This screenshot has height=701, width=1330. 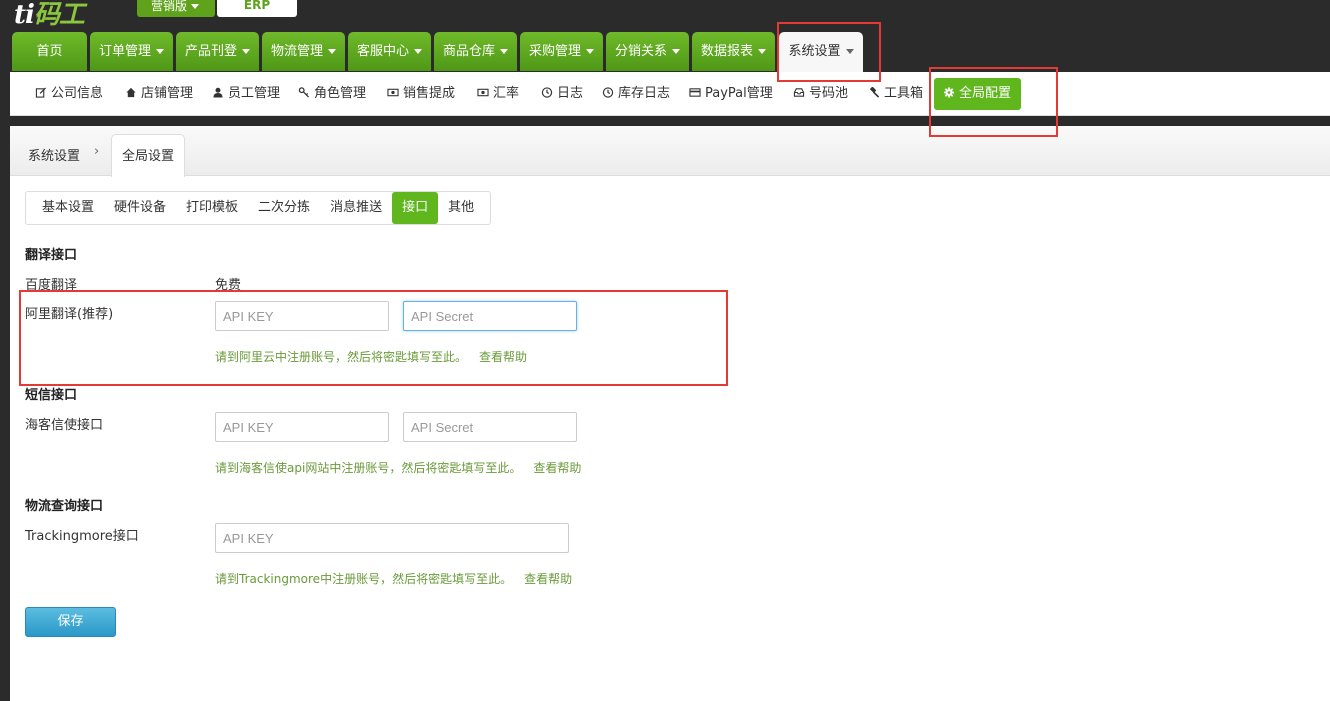 What do you see at coordinates (51, 255) in the screenshot?
I see `translate-section-title: 翻译接口` at bounding box center [51, 255].